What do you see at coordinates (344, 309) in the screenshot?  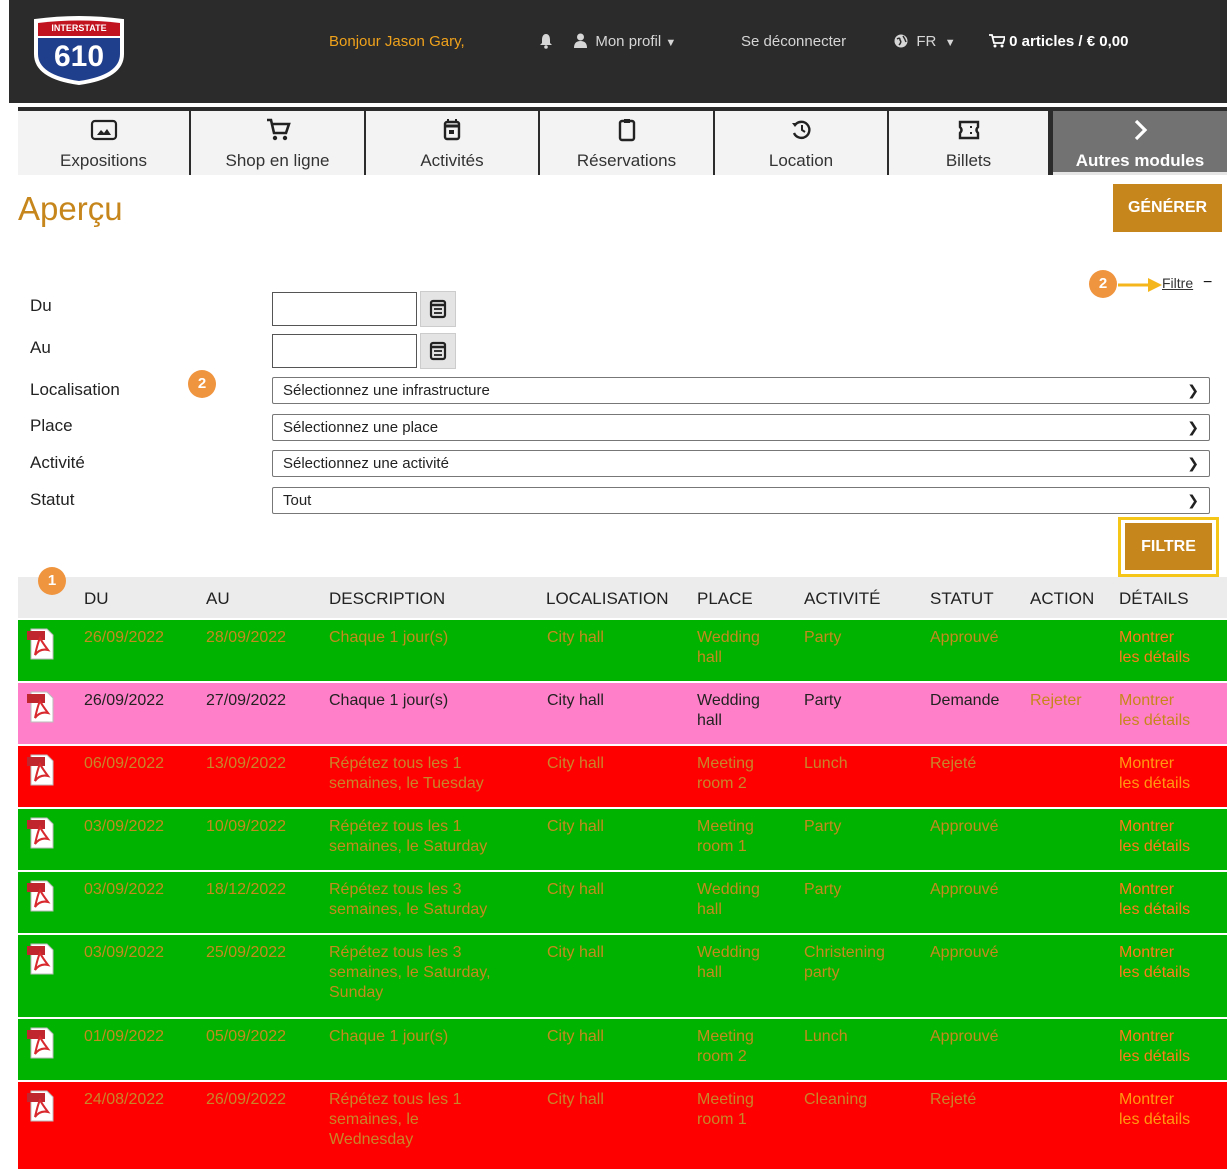 I see `from-date-input` at bounding box center [344, 309].